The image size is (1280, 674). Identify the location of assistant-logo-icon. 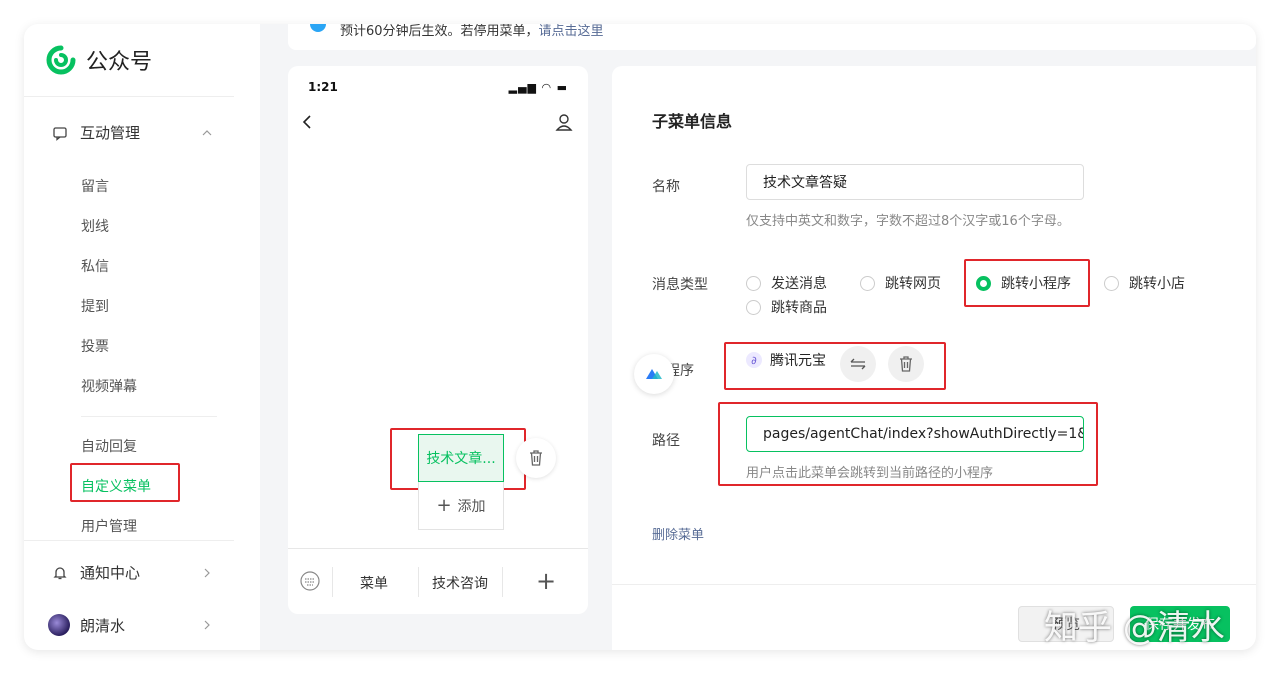
(654, 374).